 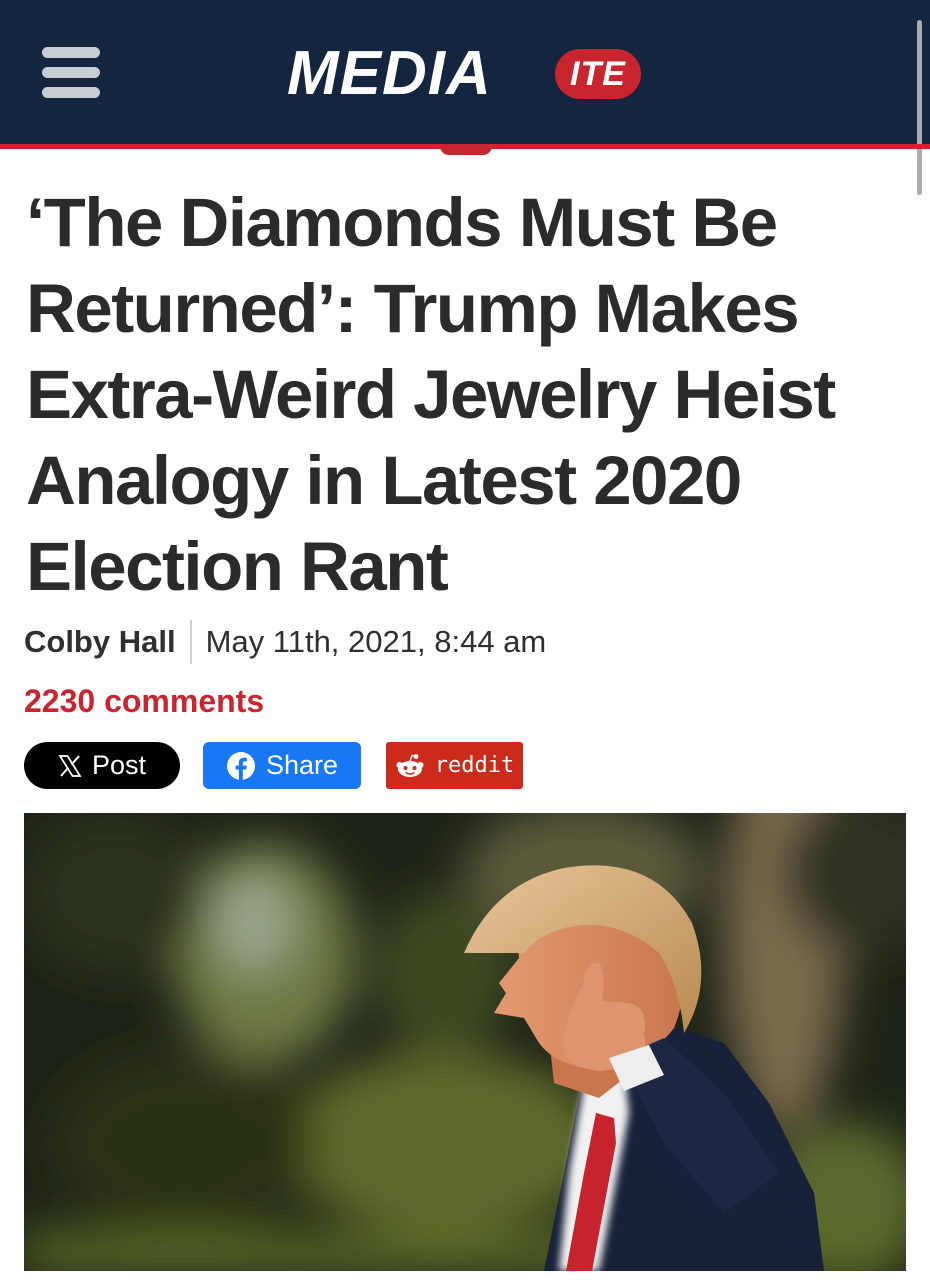 I want to click on logo-badge-text: ITE, so click(x=598, y=74).